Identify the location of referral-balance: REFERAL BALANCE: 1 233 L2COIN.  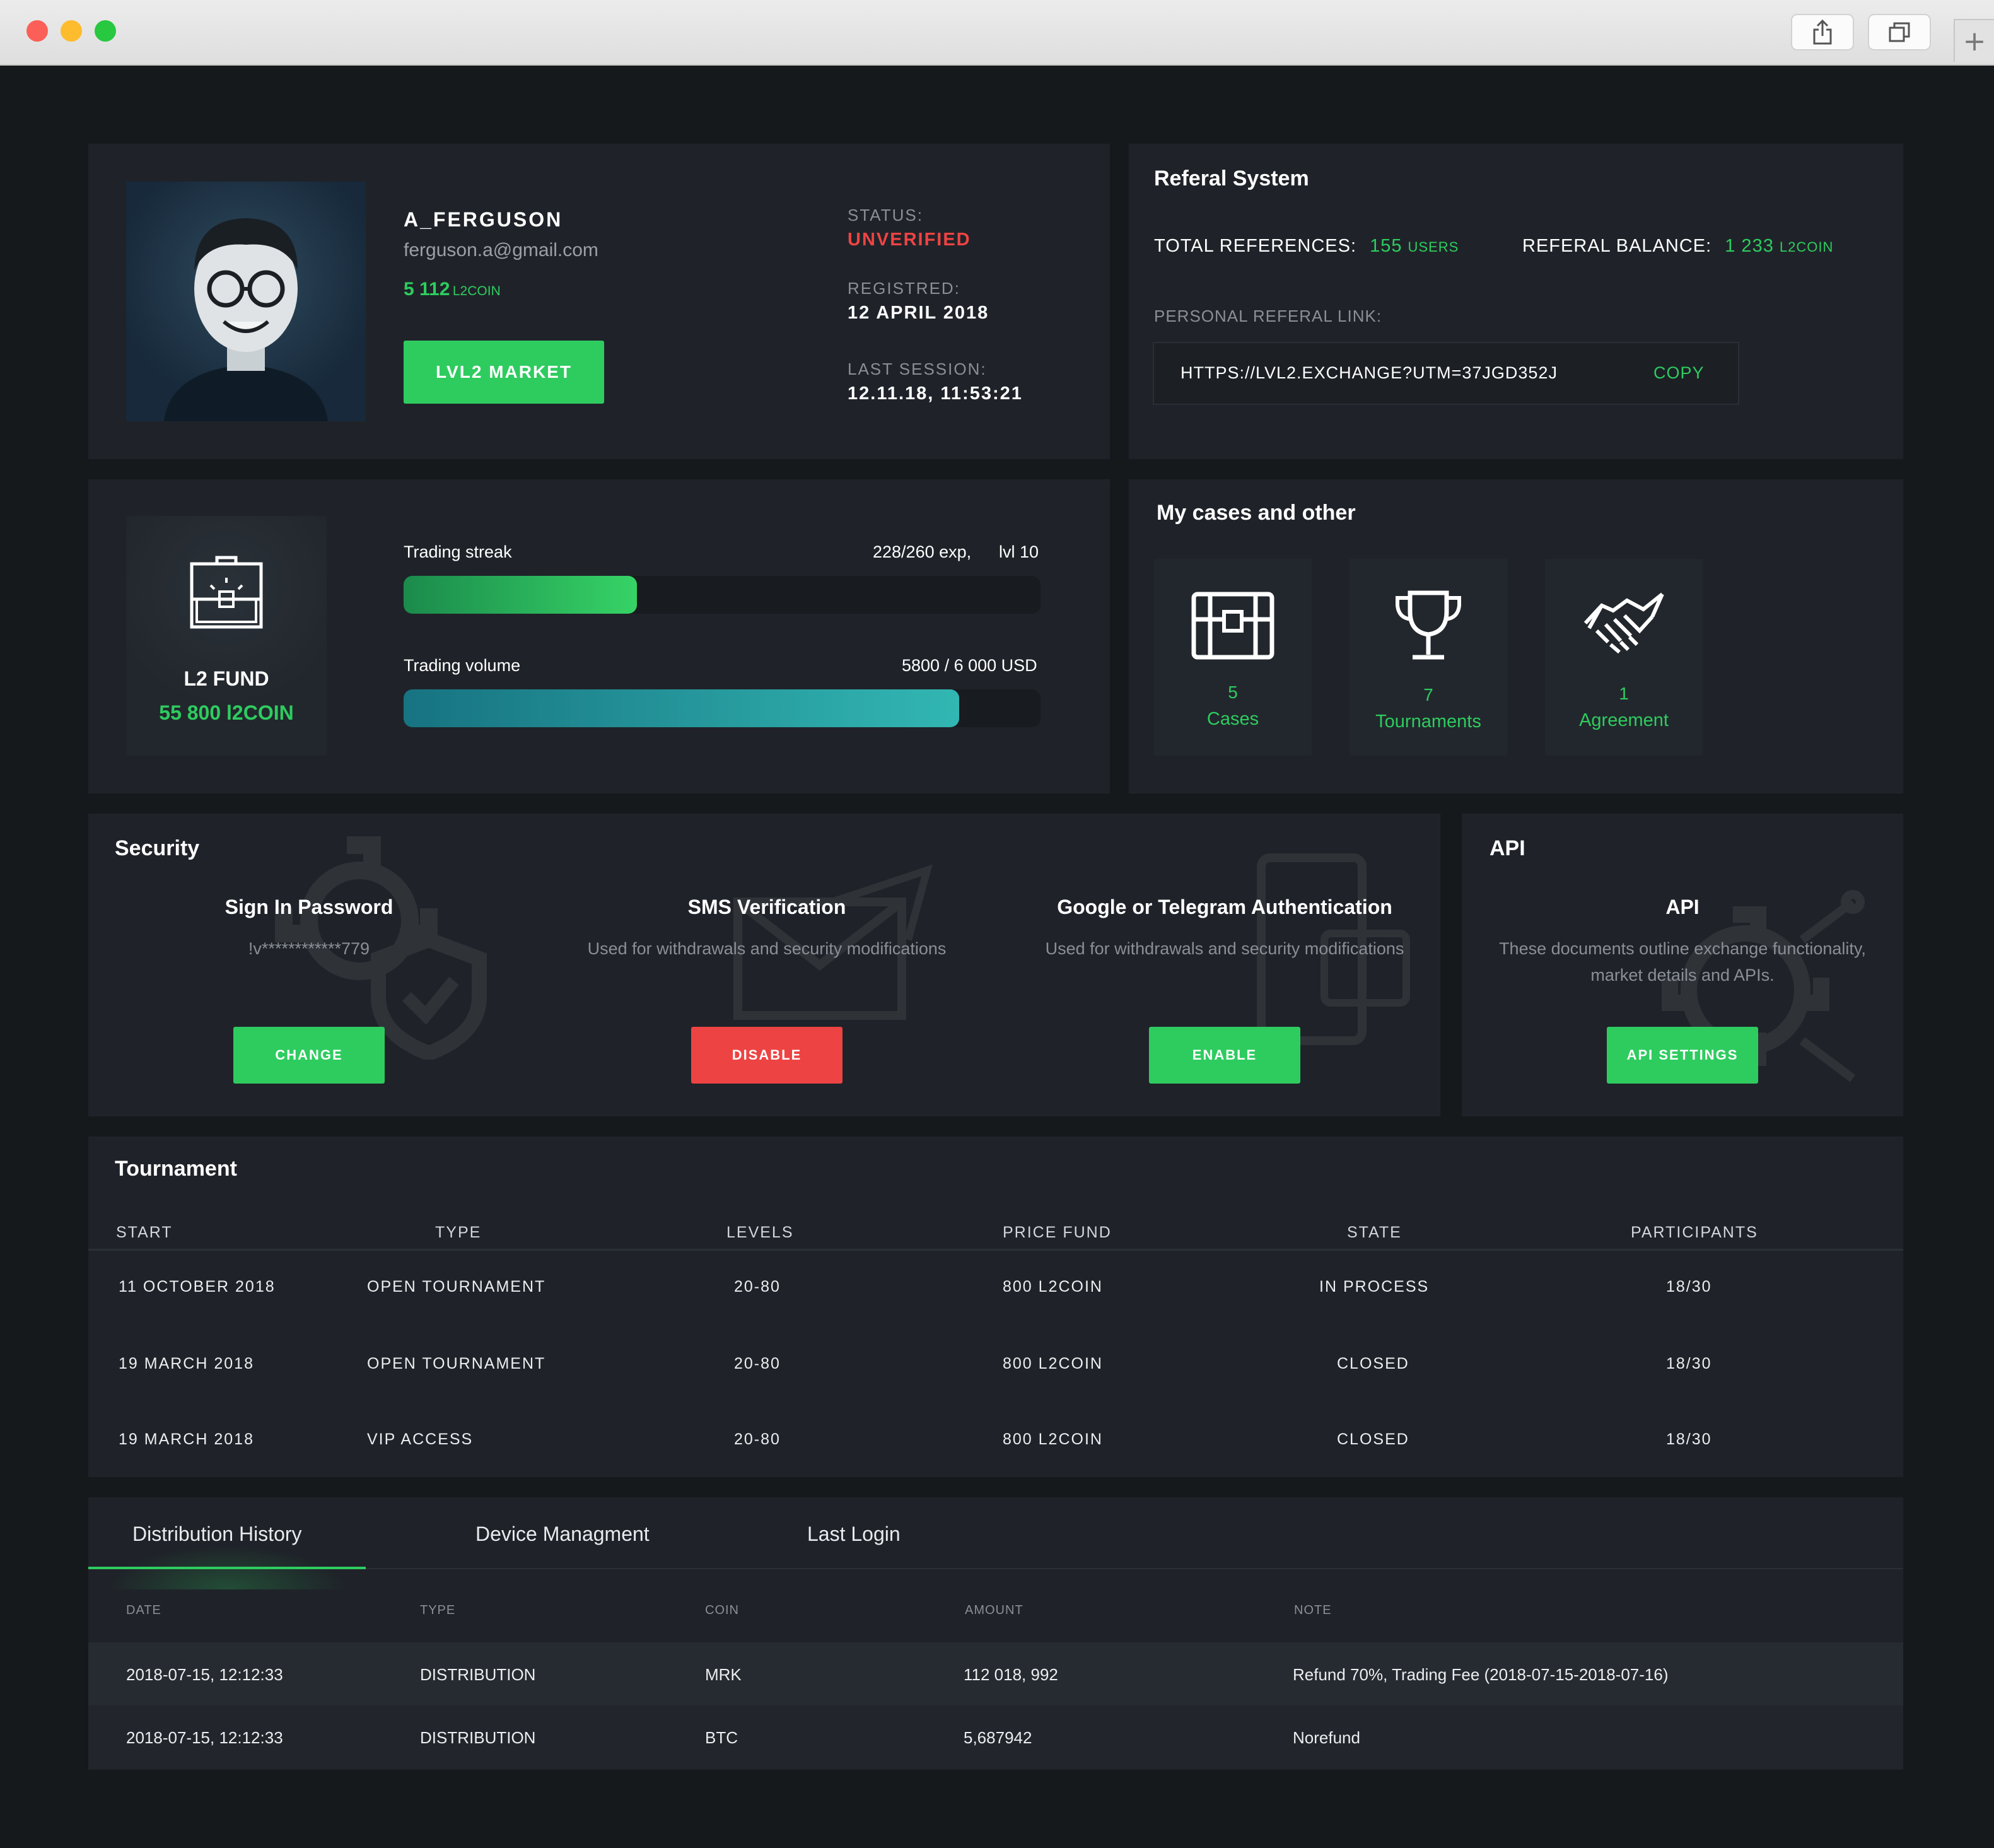
(1677, 246).